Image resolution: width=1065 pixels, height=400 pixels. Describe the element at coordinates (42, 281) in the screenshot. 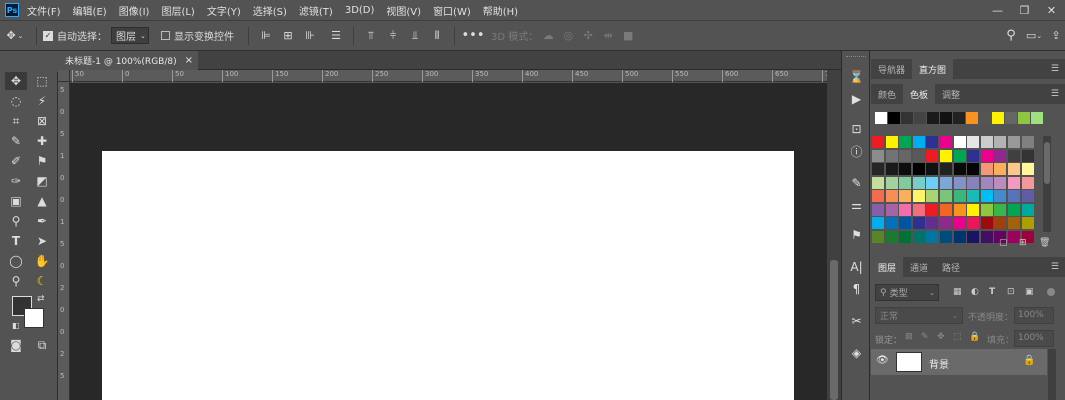

I see `banana-icon: ☾` at that location.